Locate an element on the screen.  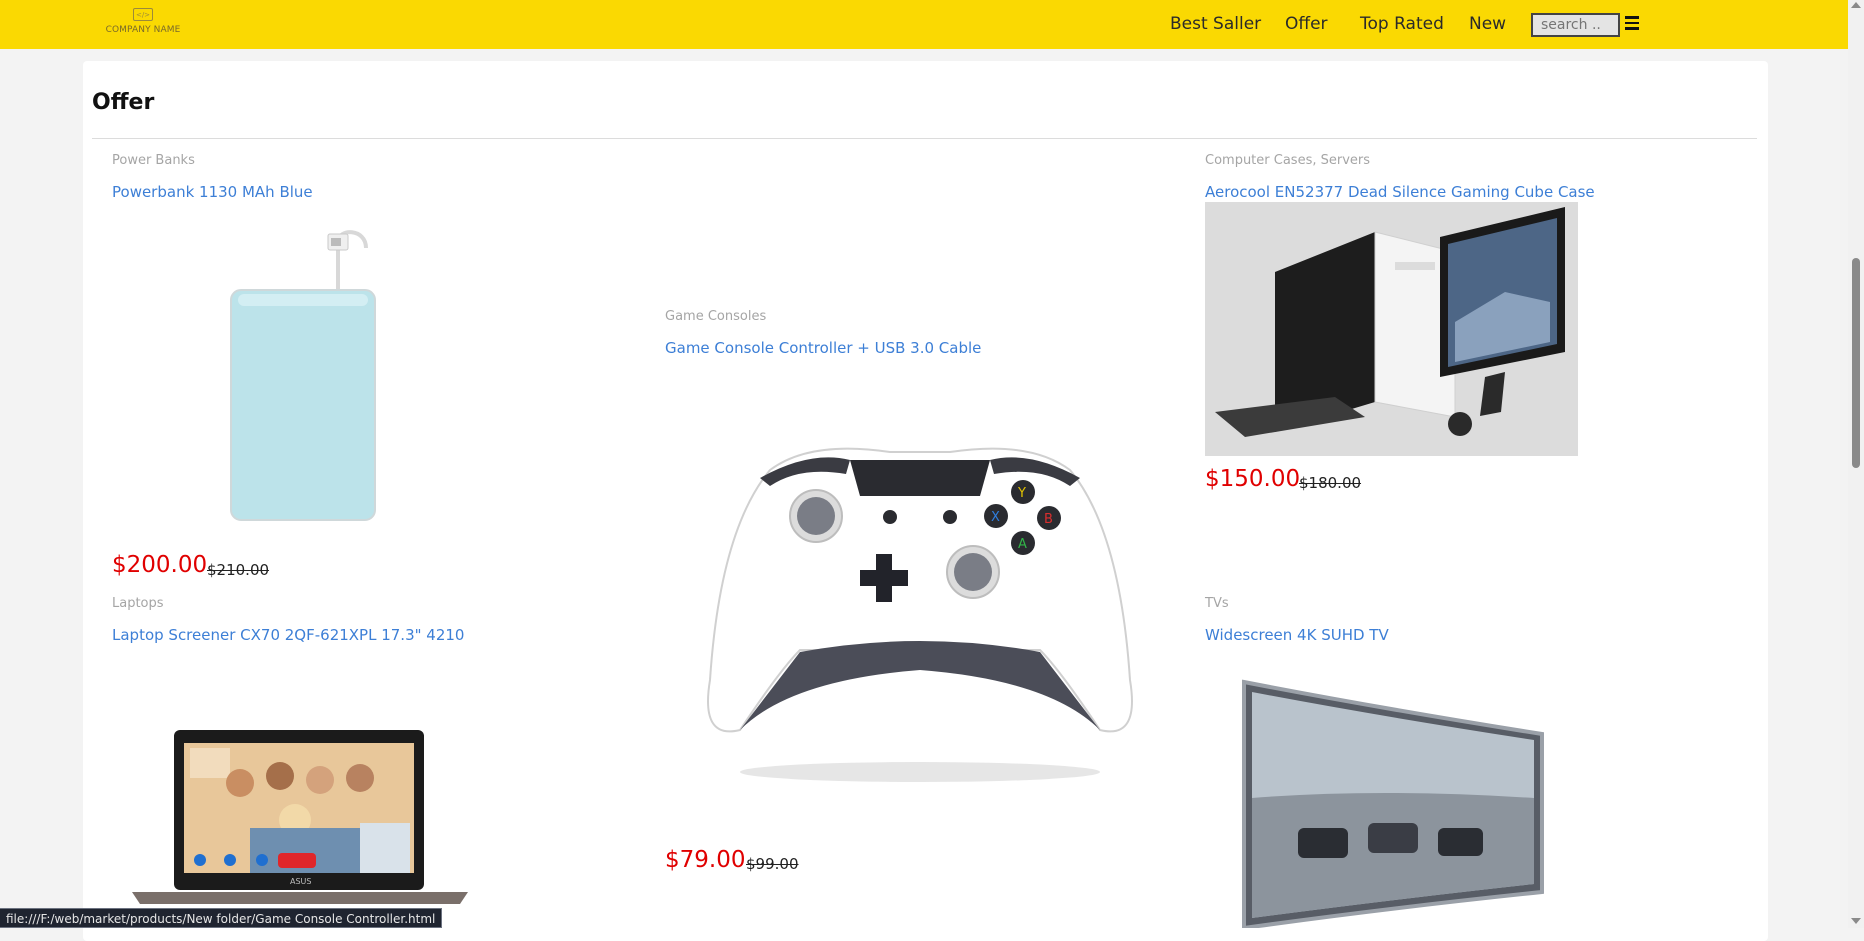
product-category: Power Banks is located at coordinates (153, 160).